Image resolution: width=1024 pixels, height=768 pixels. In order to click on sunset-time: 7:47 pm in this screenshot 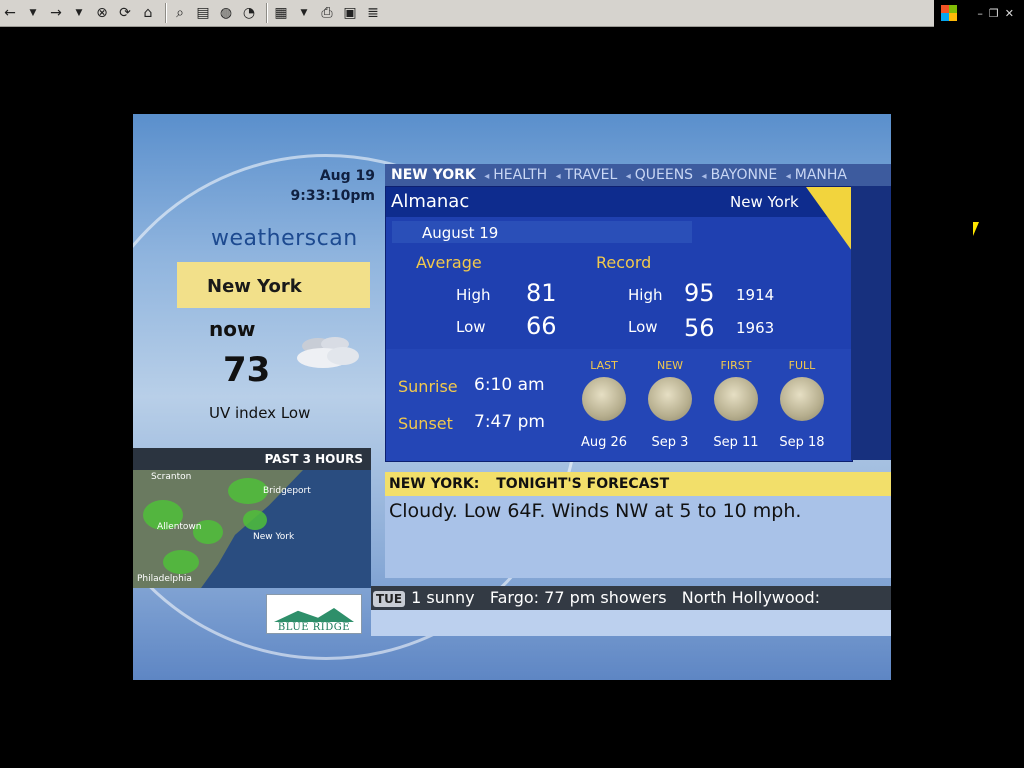, I will do `click(509, 422)`.